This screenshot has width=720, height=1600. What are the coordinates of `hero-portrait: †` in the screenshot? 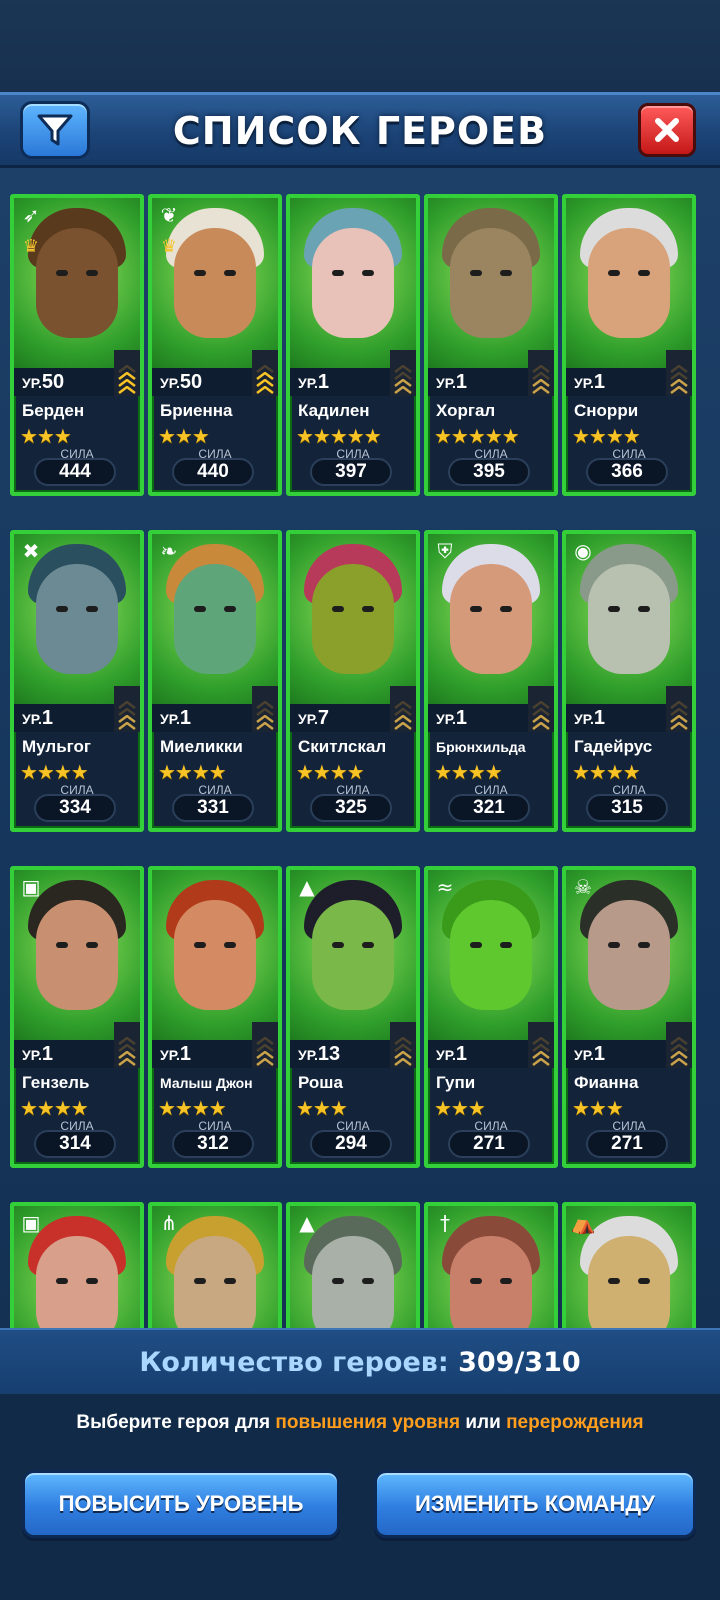 It's located at (491, 1267).